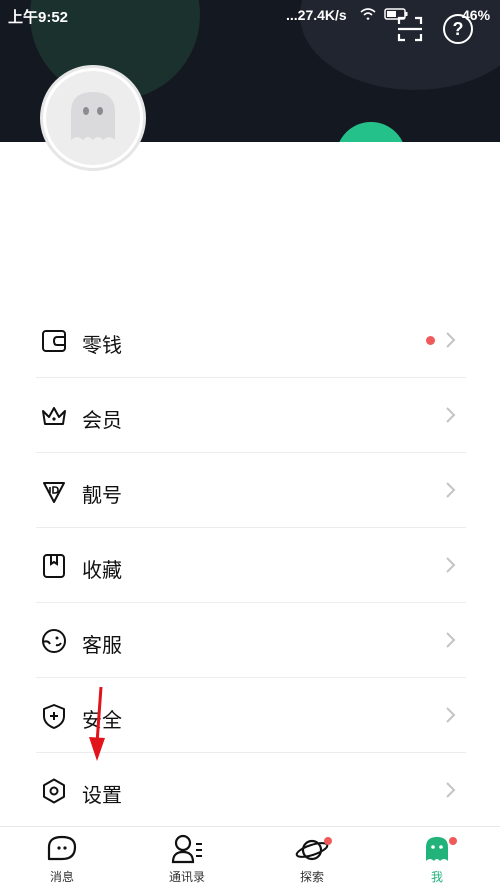 This screenshot has width=500, height=889. I want to click on tab-contacts: 通讯录, so click(187, 858).